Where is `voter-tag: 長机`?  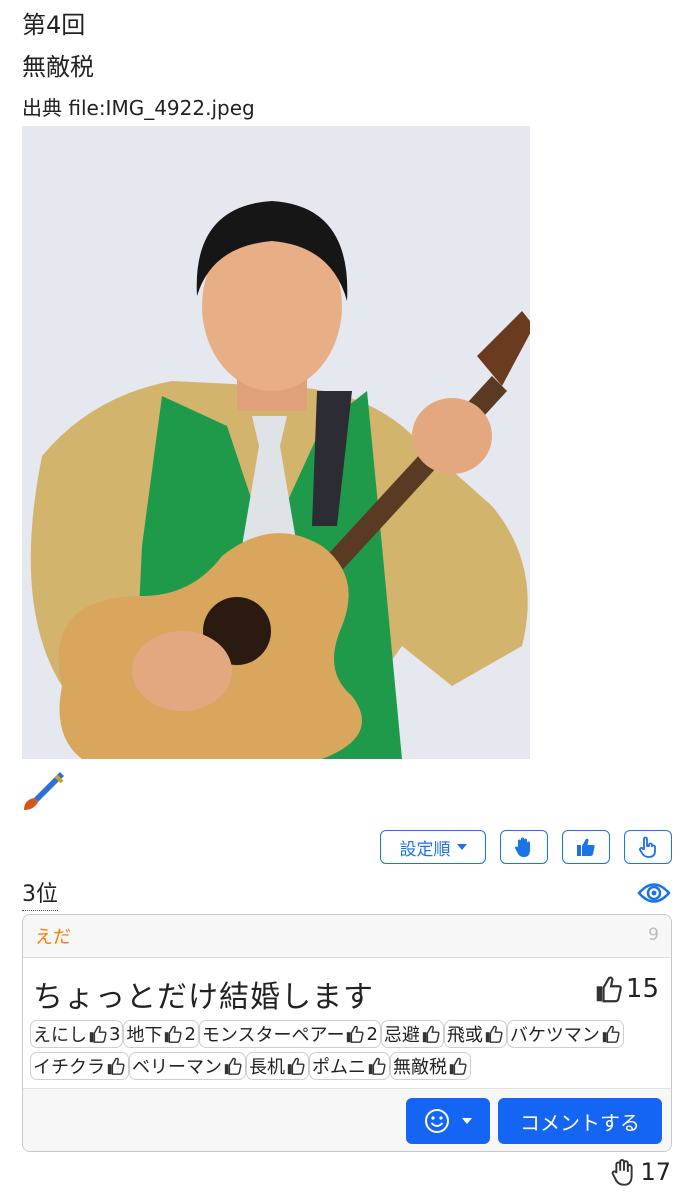
voter-tag: 長机 is located at coordinates (277, 1066).